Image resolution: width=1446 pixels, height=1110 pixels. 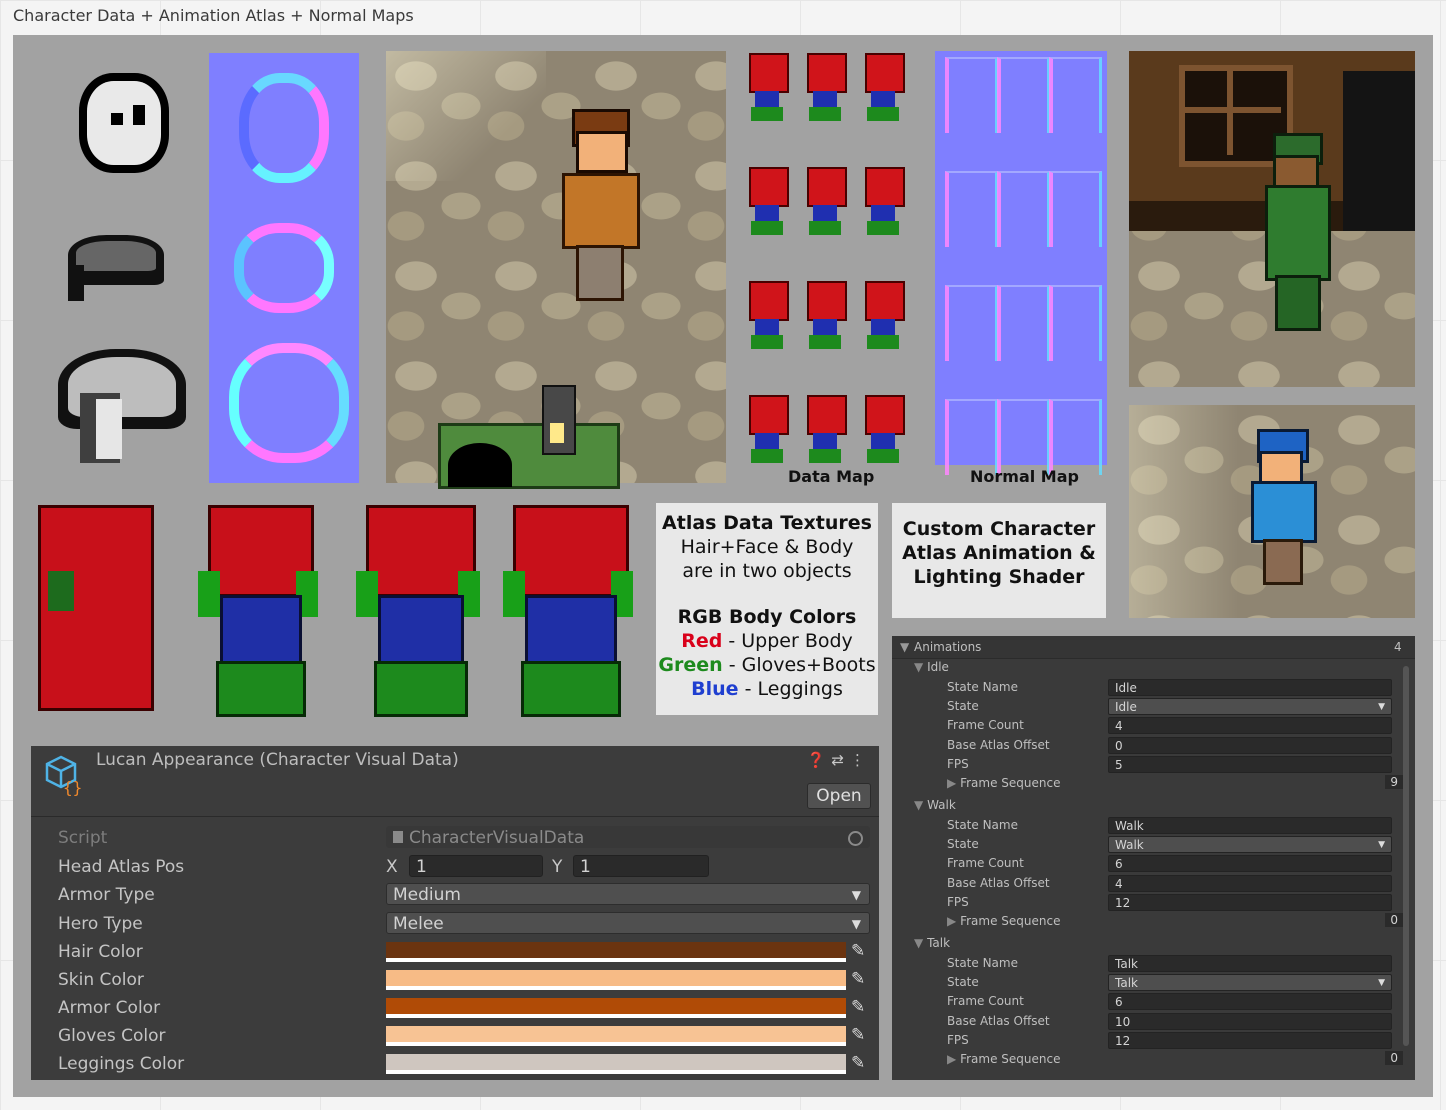 I want to click on preset-icon: ⇄, so click(x=840, y=760).